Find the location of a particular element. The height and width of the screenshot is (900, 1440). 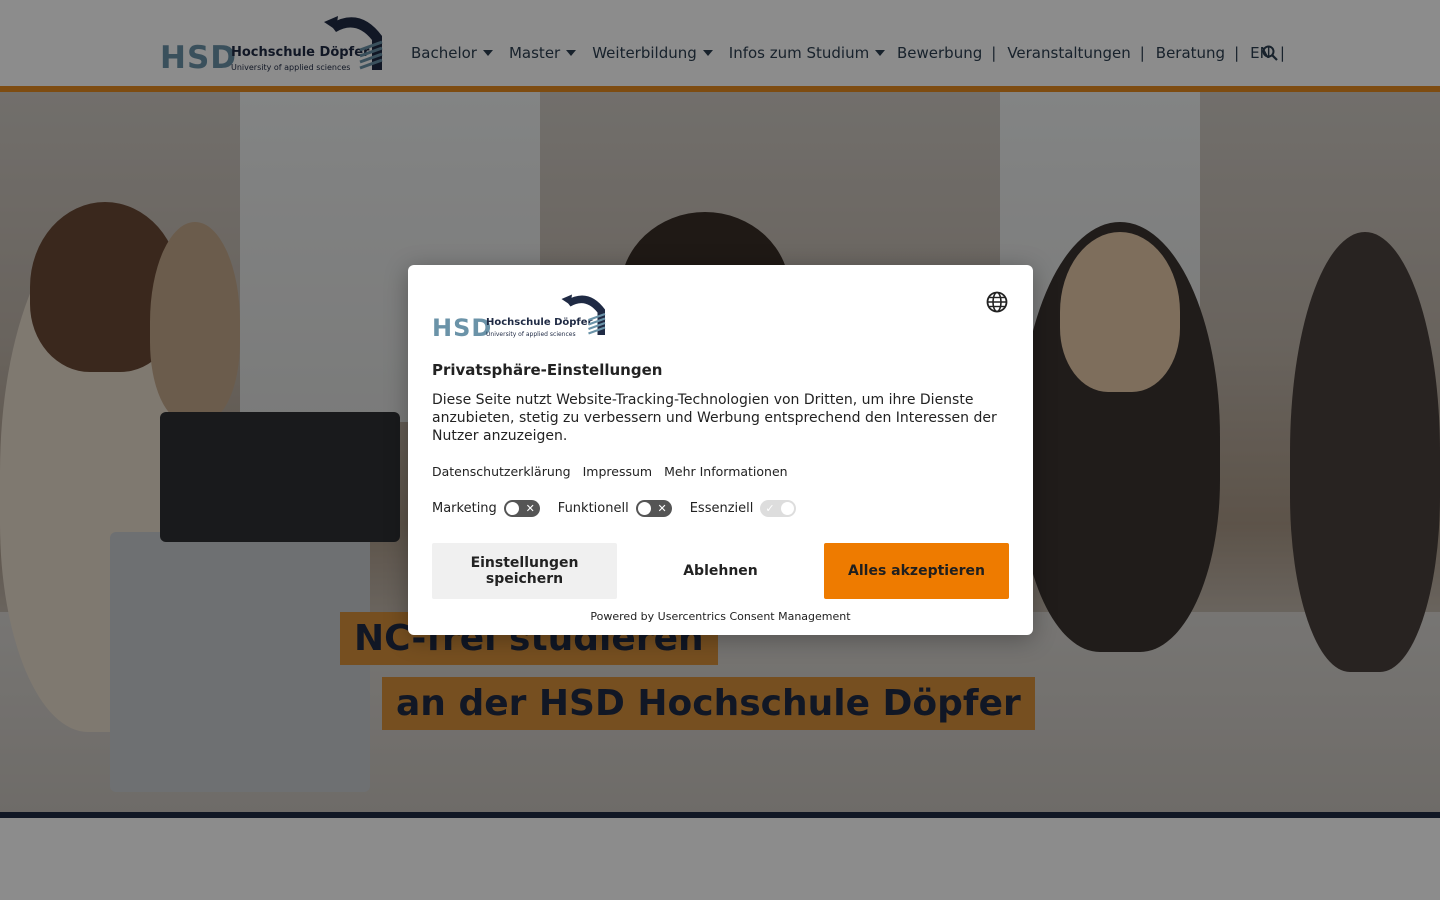

logo-abbr: HSD is located at coordinates (462, 328).